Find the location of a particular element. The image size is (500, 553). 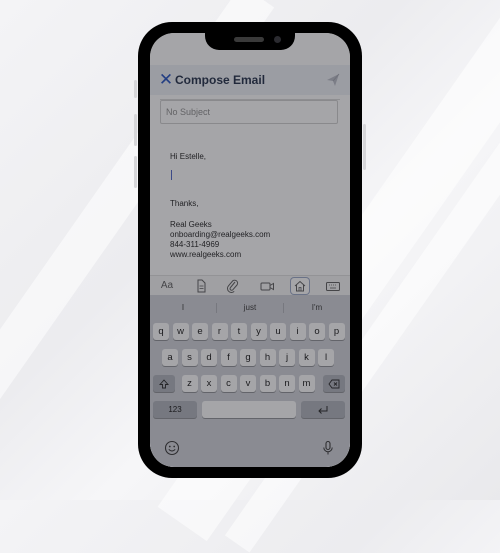

shift-icon is located at coordinates (164, 383).